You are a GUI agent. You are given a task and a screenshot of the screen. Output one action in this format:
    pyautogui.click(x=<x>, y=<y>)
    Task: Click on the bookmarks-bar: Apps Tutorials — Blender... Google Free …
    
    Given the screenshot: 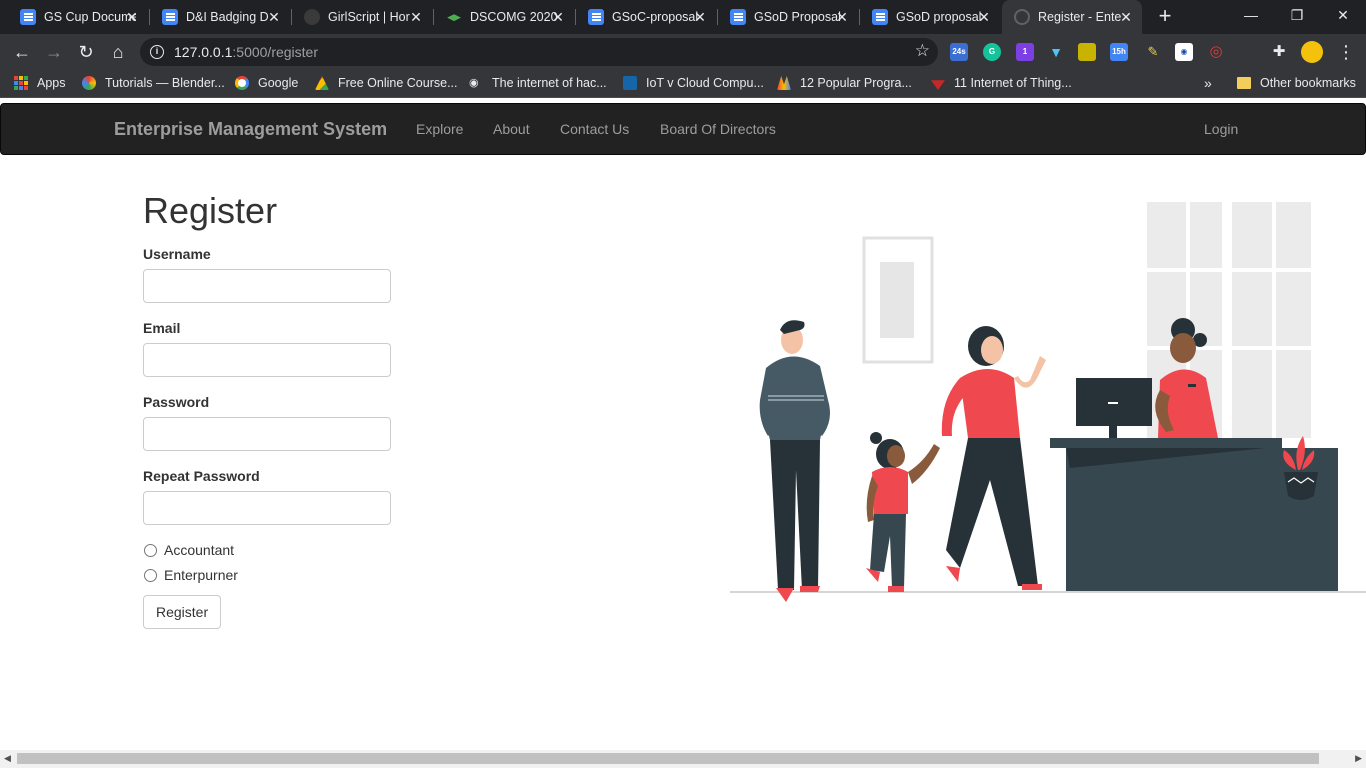 What is the action you would take?
    pyautogui.click(x=683, y=84)
    